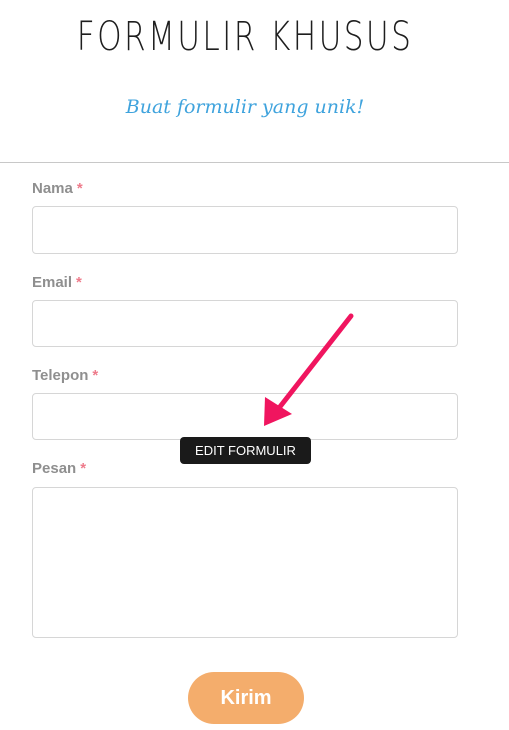 This screenshot has height=730, width=509. Describe the element at coordinates (245, 107) in the screenshot. I see `form-subtitle: Buat formulir yang unik!` at that location.